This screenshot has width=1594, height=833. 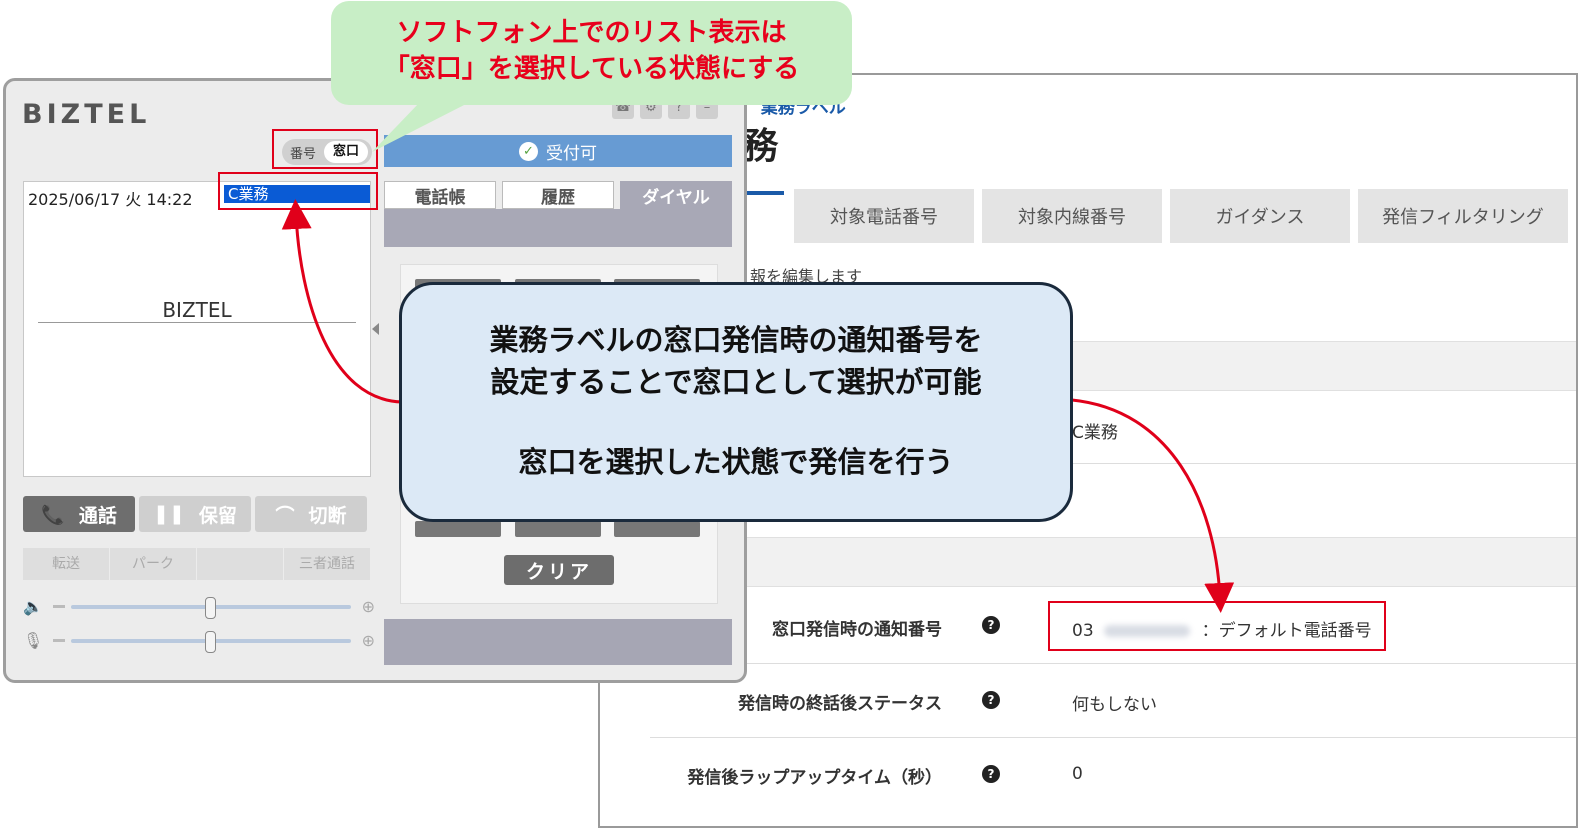 What do you see at coordinates (558, 195) in the screenshot?
I see `tab-history: 履歴` at bounding box center [558, 195].